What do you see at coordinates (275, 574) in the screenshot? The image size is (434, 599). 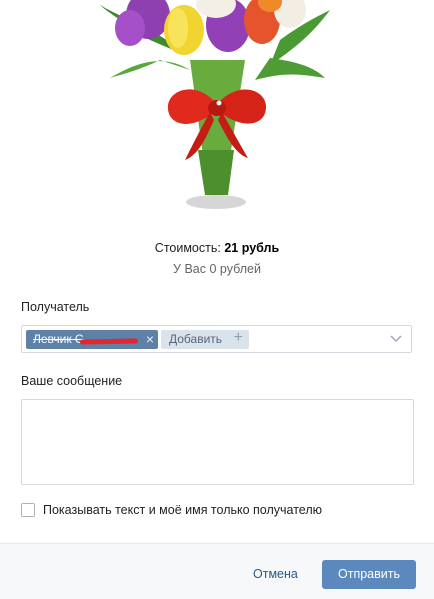 I see `cancel-button: Отмена` at bounding box center [275, 574].